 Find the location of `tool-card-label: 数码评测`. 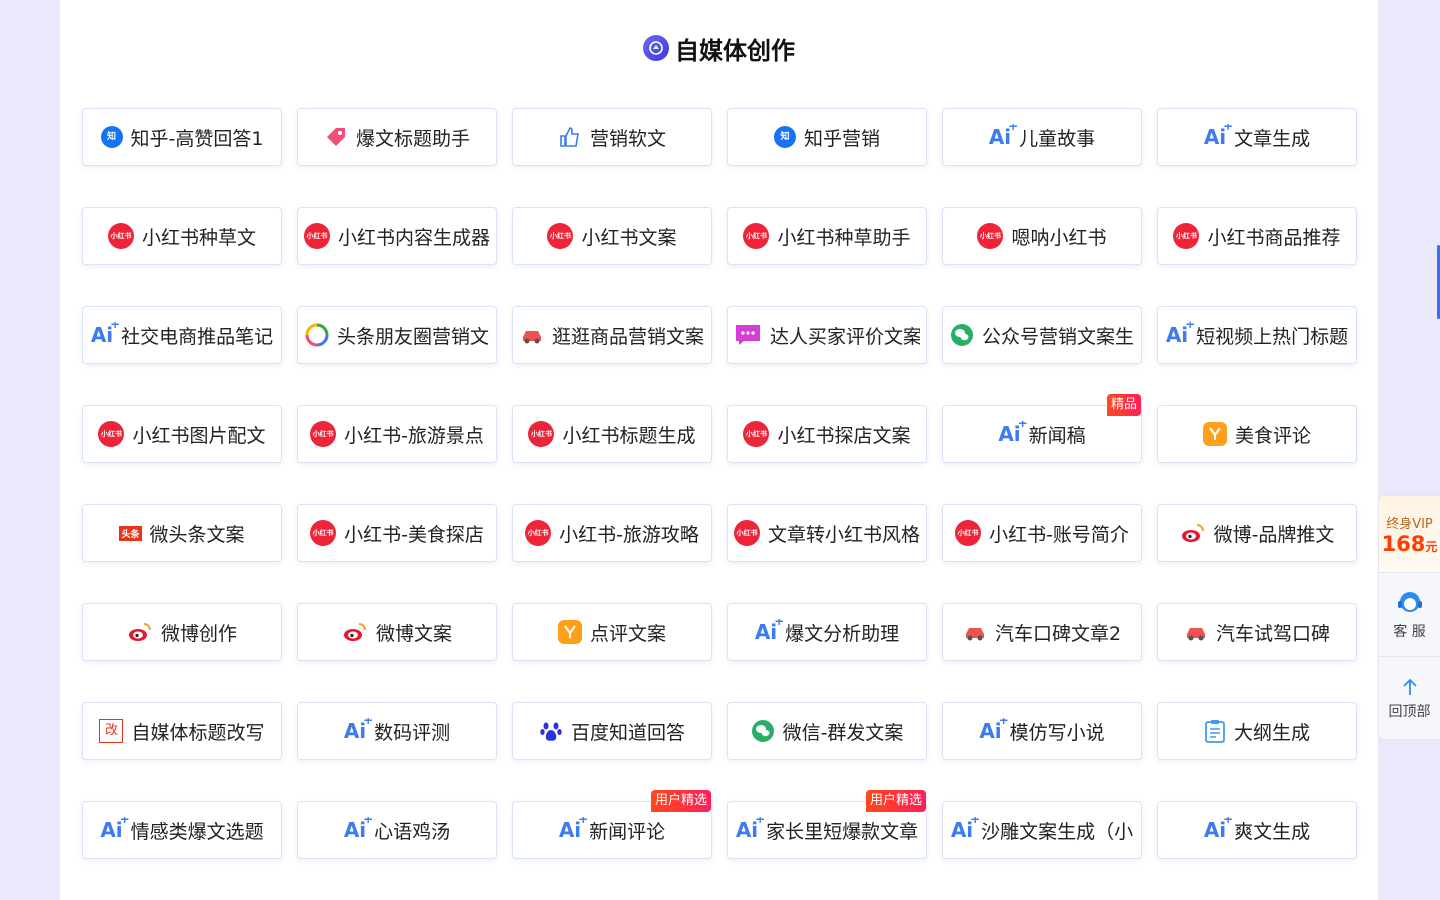

tool-card-label: 数码评测 is located at coordinates (412, 732).